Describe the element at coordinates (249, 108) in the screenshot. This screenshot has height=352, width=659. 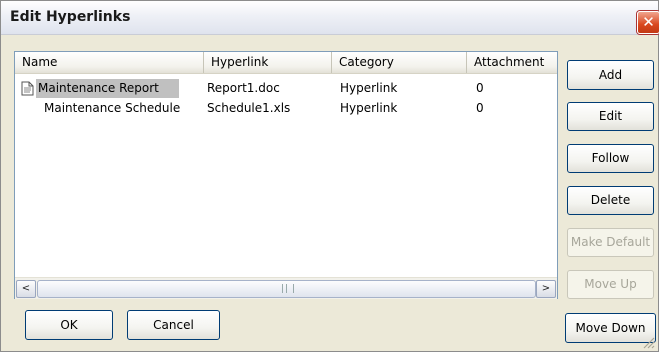
I see `row-hyperlink: Schedule1.xls` at that location.